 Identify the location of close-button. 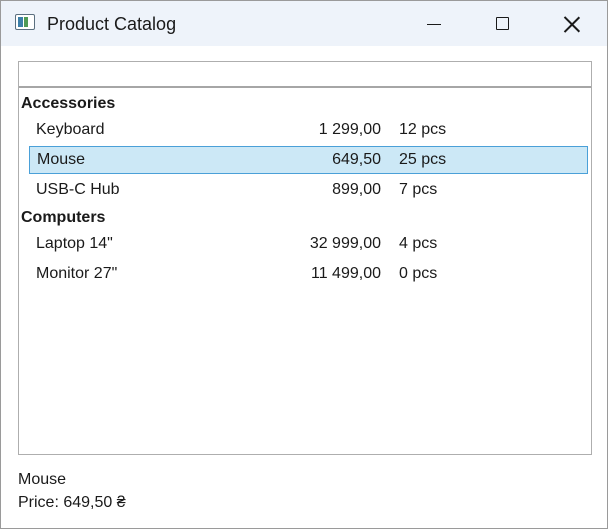
(572, 23).